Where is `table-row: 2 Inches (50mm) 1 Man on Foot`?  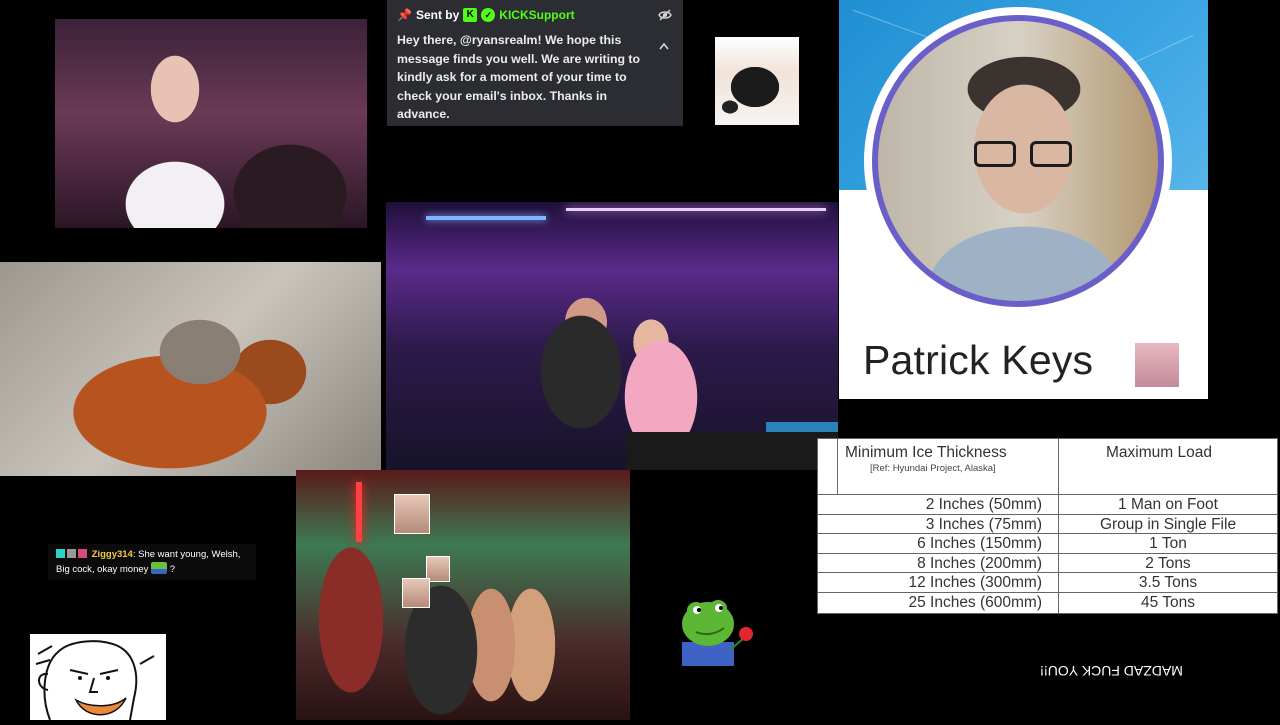 table-row: 2 Inches (50mm) 1 Man on Foot is located at coordinates (1047, 504).